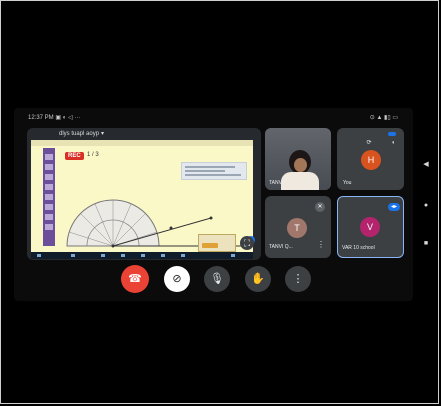  Describe the element at coordinates (392, 134) in the screenshot. I see `speaking-indicator` at that location.